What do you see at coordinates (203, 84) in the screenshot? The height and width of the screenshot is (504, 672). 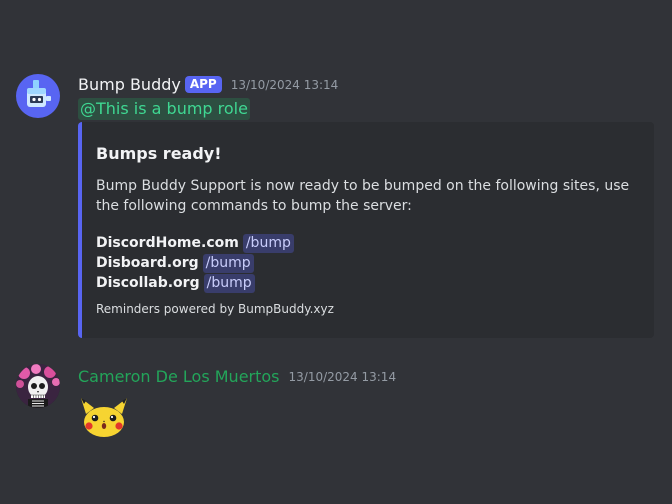 I see `app-badge: APP` at bounding box center [203, 84].